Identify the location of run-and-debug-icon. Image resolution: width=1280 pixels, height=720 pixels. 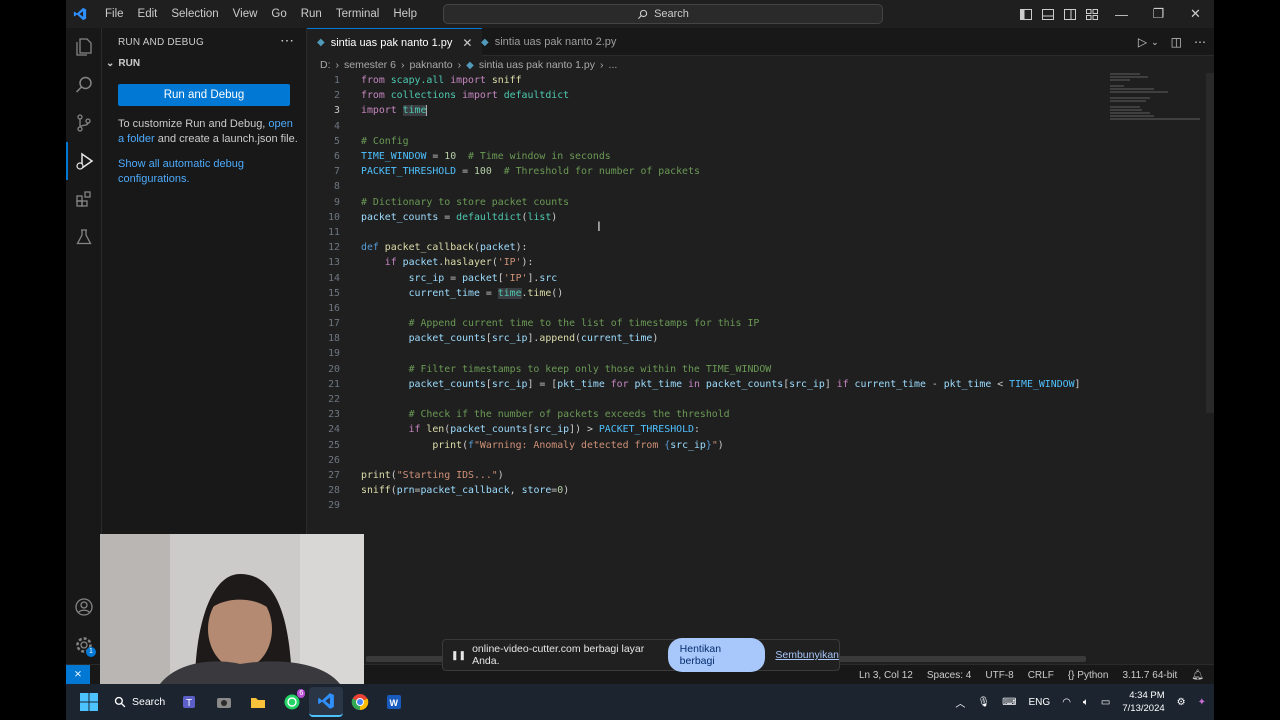
(84, 161).